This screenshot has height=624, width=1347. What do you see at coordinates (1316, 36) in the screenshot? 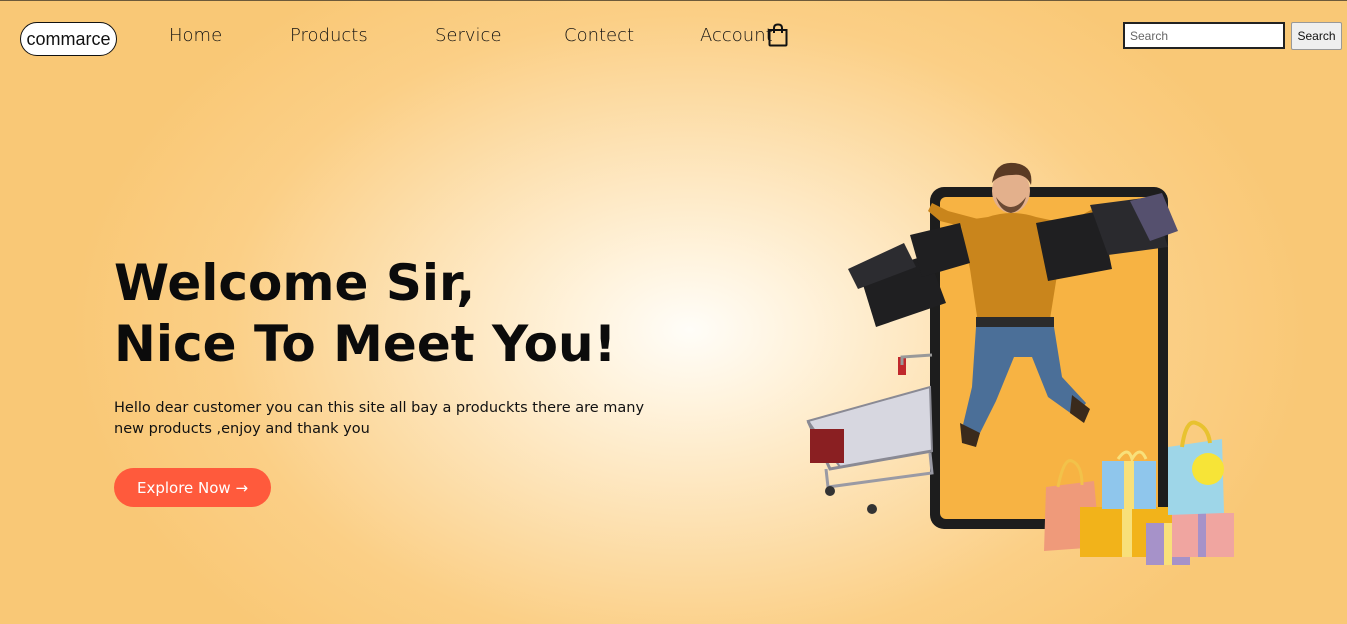
I see `search-button: Search` at bounding box center [1316, 36].